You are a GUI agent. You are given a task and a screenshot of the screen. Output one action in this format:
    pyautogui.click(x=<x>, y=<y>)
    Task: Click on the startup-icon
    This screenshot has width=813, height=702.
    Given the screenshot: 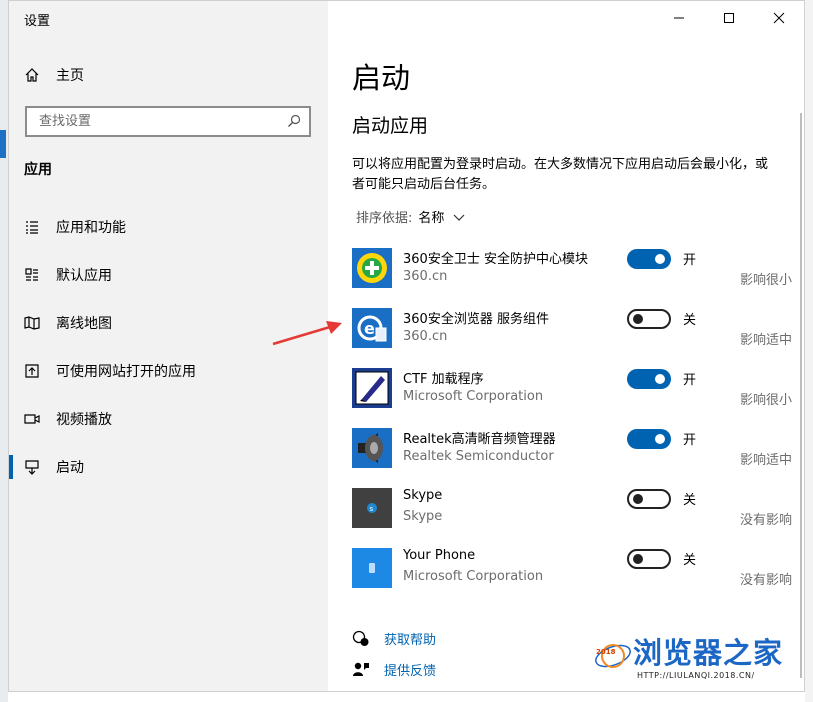 What is the action you would take?
    pyautogui.click(x=32, y=467)
    